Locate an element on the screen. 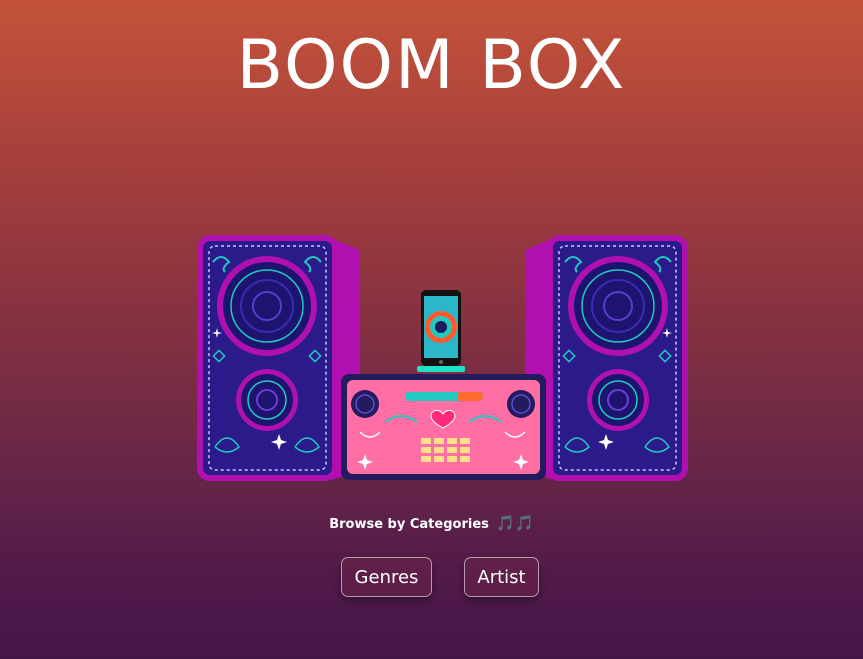 The image size is (863, 659). right-speaker is located at coordinates (606, 358).